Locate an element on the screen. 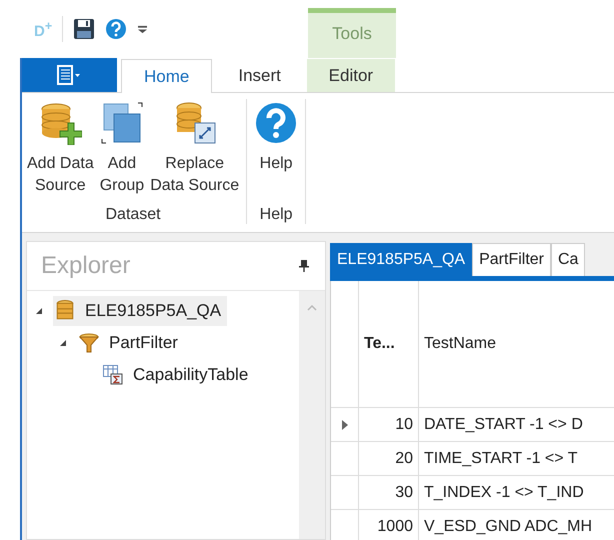 This screenshot has height=540, width=614. table-cell-text: DATE_START -1 <> D is located at coordinates (503, 424).